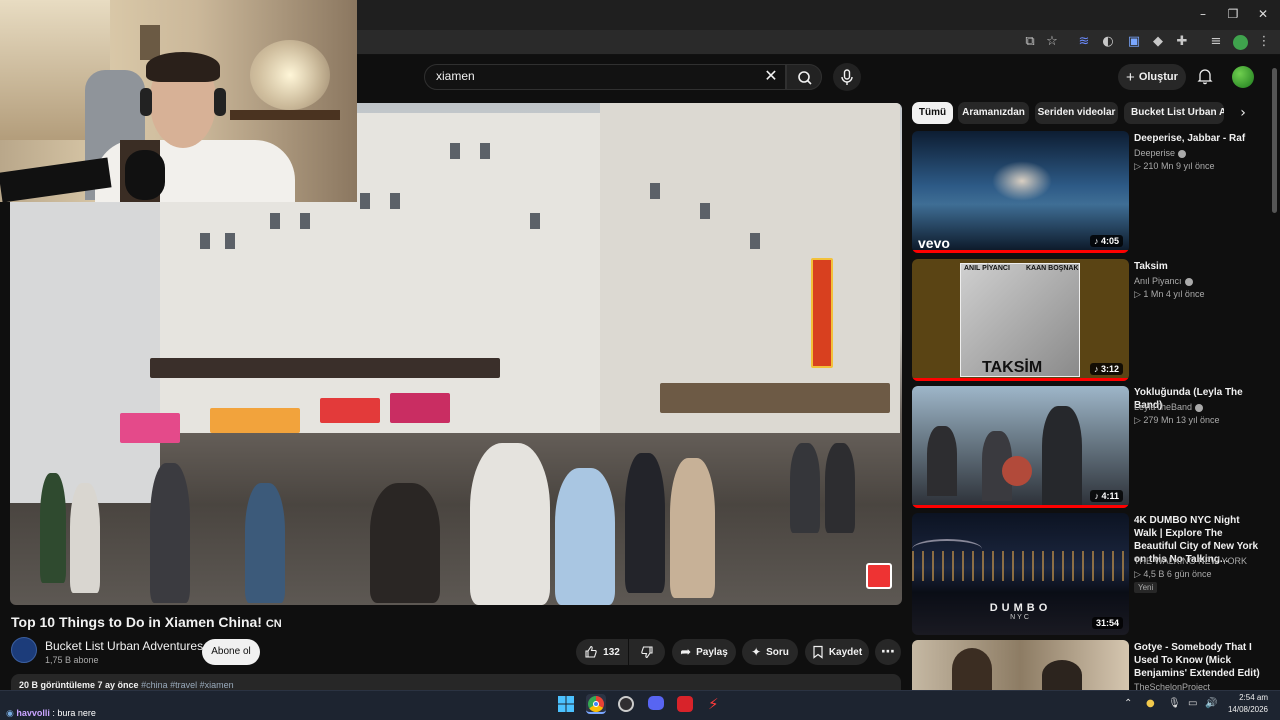 The width and height of the screenshot is (1280, 720). Describe the element at coordinates (1020, 192) in the screenshot. I see `recommendation-thumbnail: vevo ♪ 4:05` at that location.